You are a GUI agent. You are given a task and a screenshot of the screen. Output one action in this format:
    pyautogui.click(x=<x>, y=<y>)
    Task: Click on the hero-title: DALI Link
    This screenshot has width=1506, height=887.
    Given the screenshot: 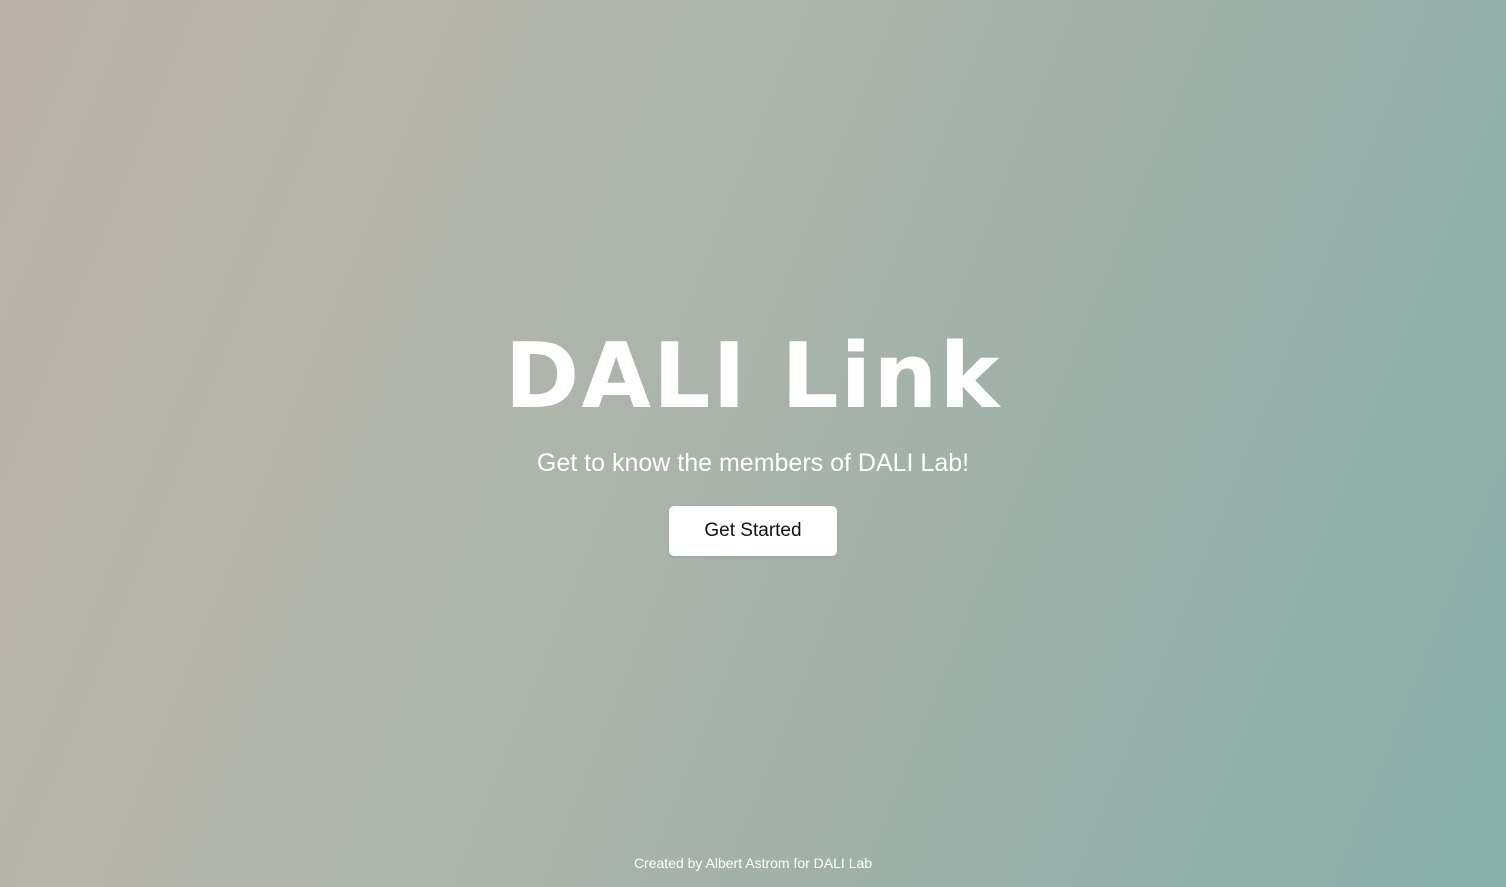 What is the action you would take?
    pyautogui.click(x=753, y=376)
    